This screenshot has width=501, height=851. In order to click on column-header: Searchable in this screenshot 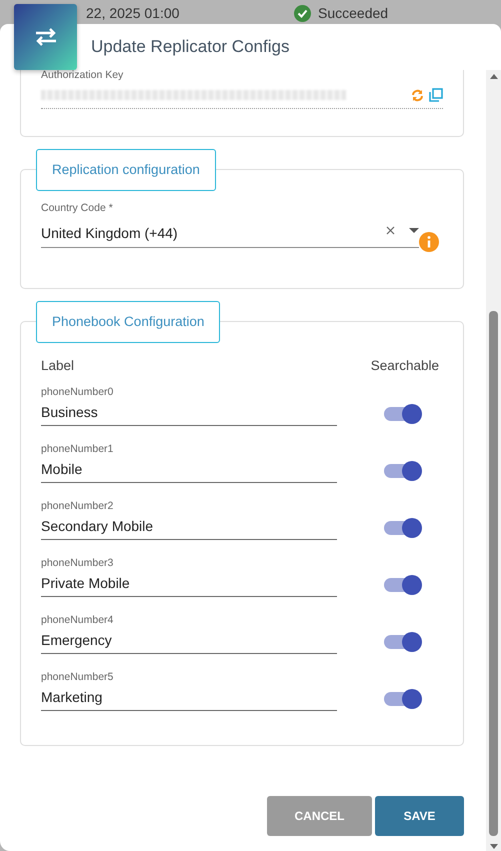, I will do `click(404, 365)`.